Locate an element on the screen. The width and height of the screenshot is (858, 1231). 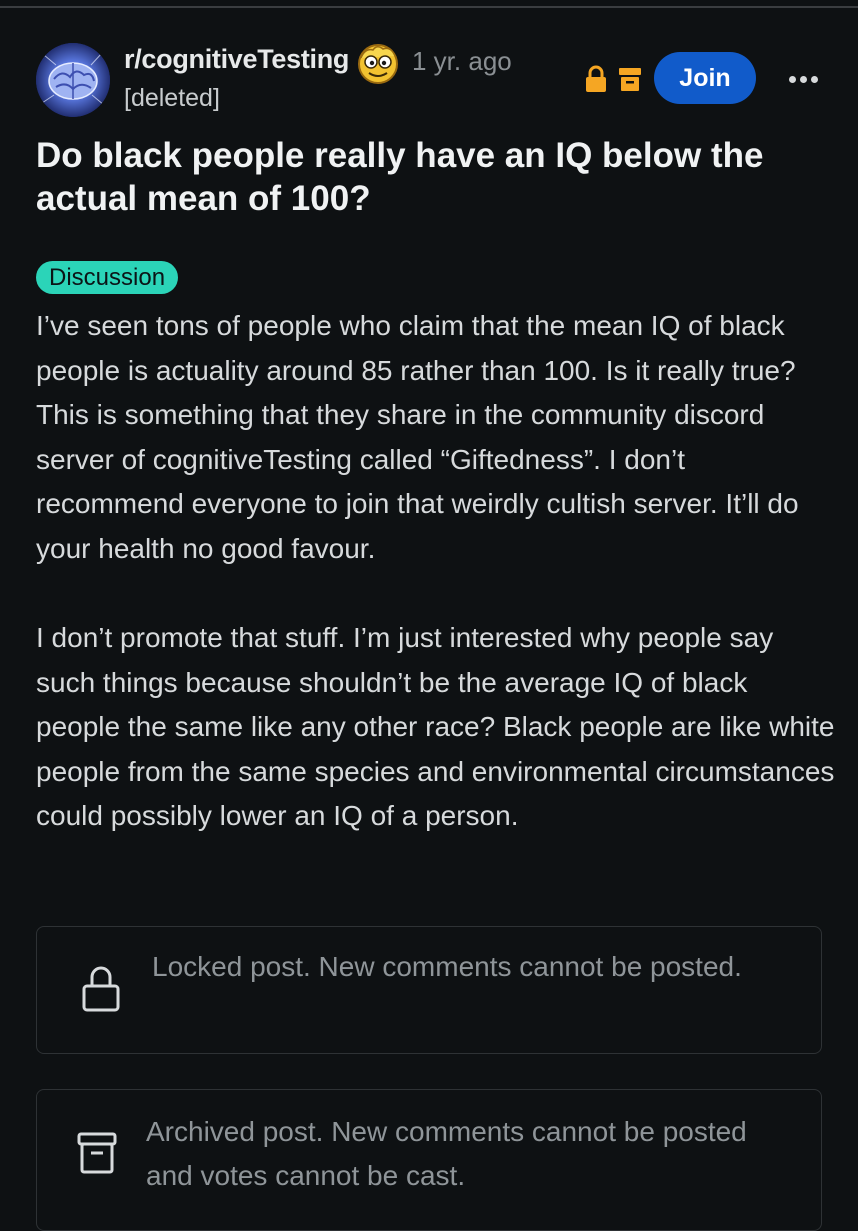
subreddit-avatar-icon is located at coordinates (73, 80).